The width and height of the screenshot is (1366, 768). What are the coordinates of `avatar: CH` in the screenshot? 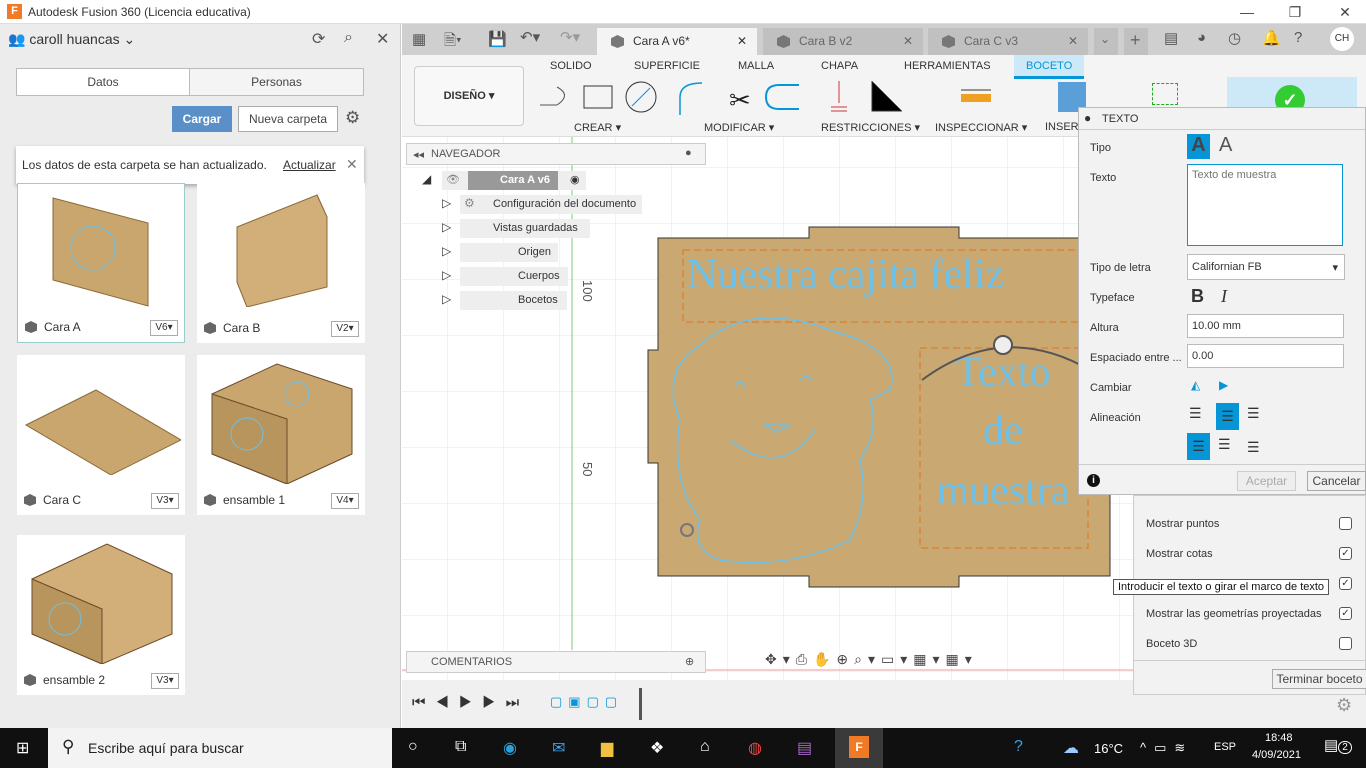 It's located at (1342, 39).